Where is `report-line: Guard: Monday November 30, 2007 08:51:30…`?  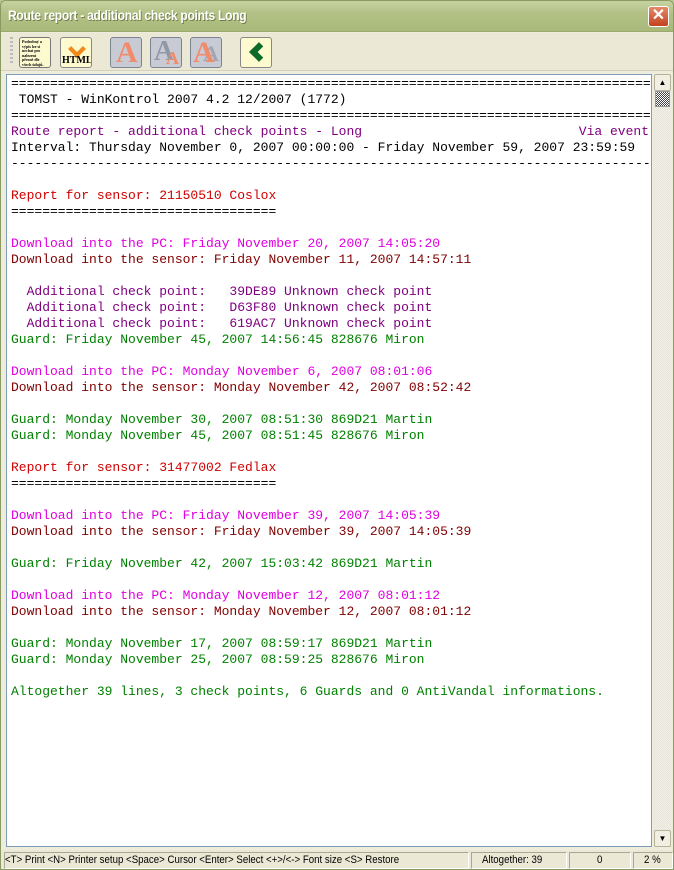 report-line: Guard: Monday November 30, 2007 08:51:30… is located at coordinates (222, 419).